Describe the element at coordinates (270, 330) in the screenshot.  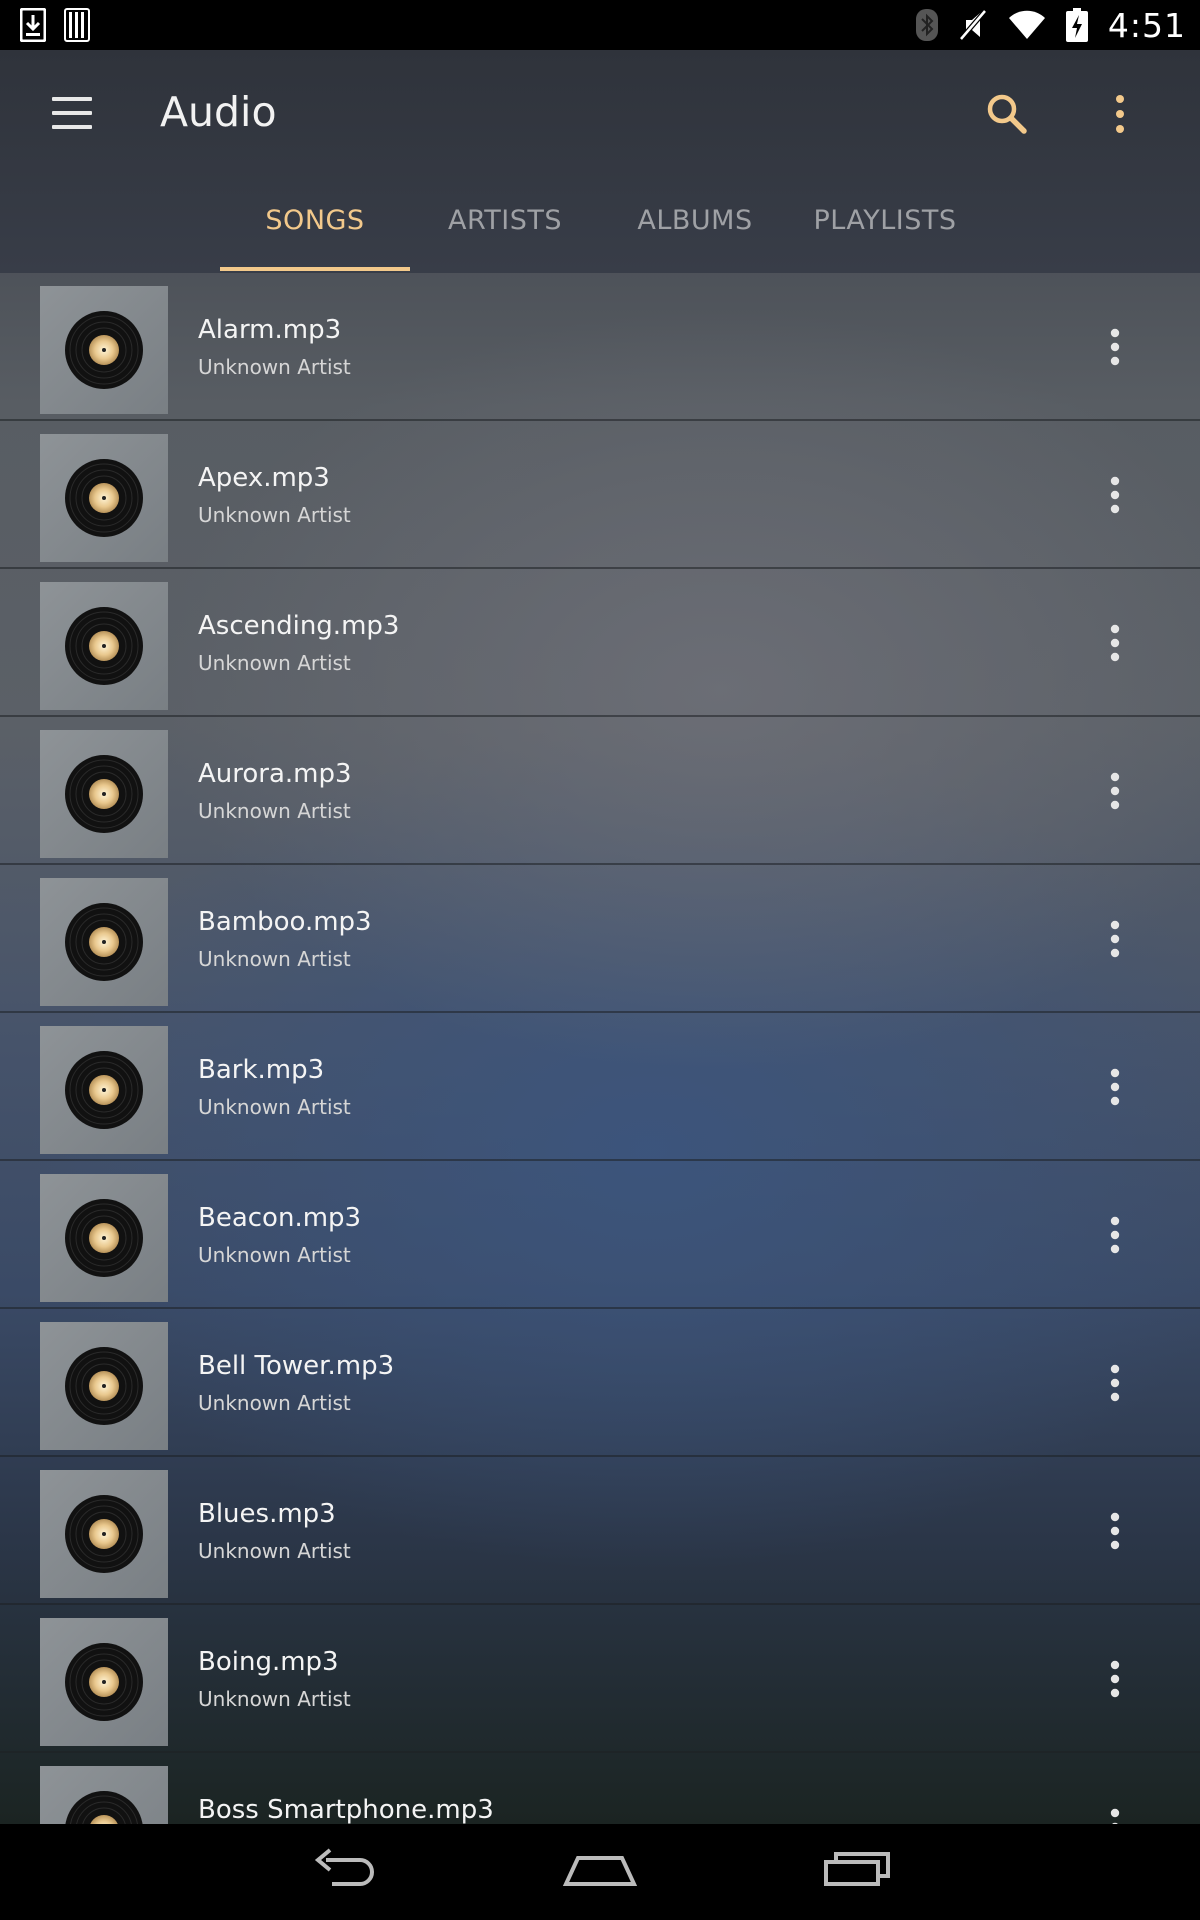
I see `song-title: Alarm.mp3` at that location.